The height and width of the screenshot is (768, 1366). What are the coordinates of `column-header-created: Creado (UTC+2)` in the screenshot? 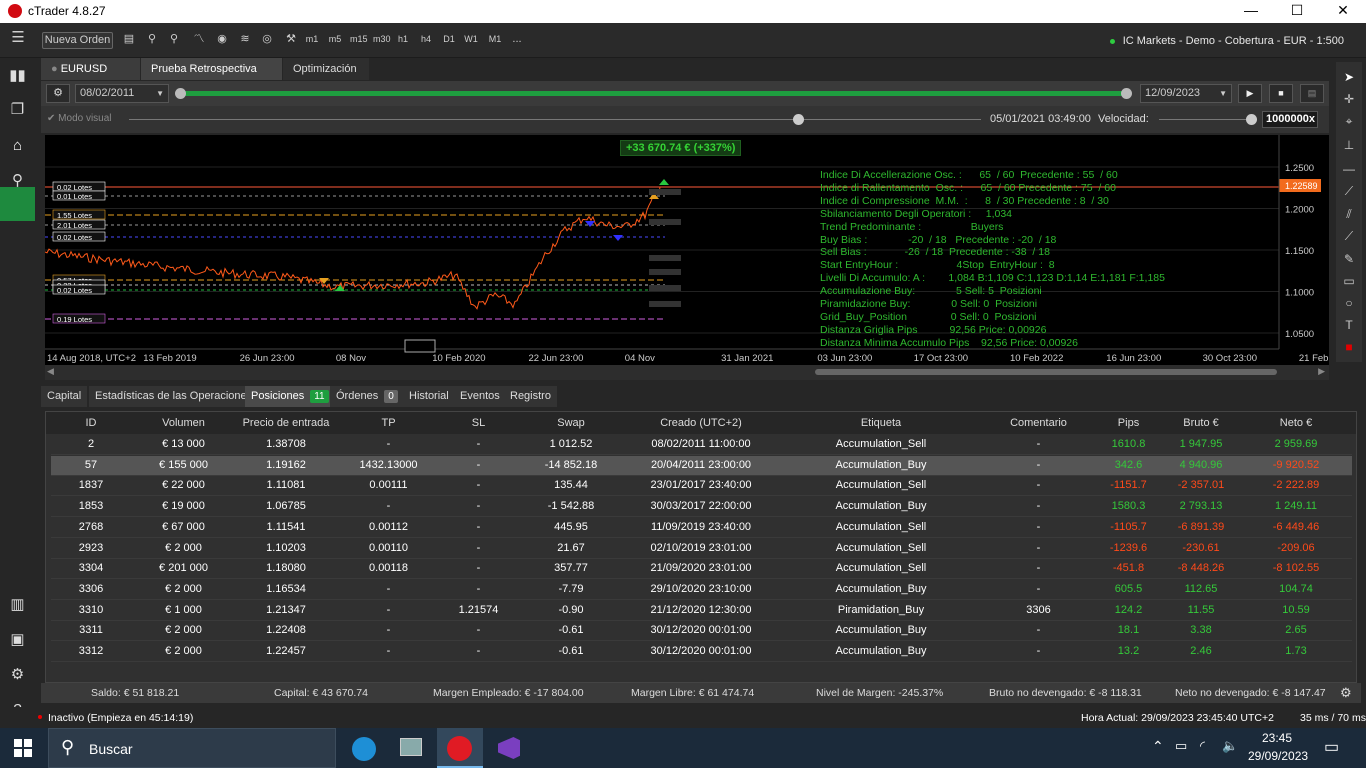 It's located at (701, 423).